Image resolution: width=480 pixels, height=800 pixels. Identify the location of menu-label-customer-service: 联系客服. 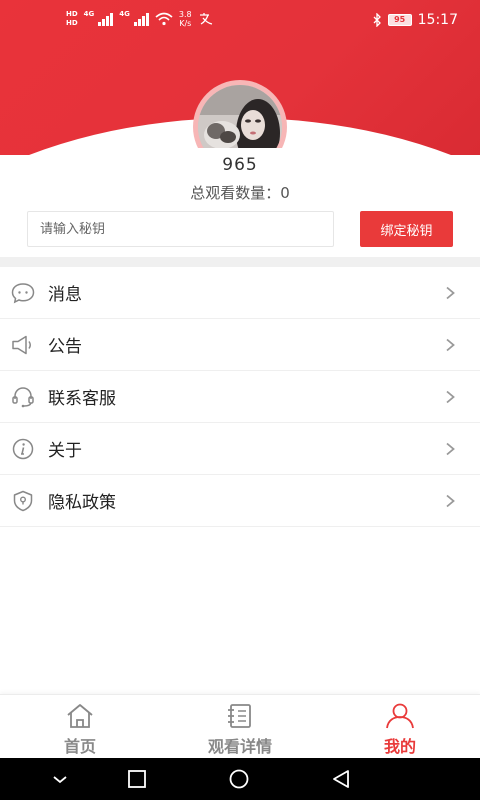
(82, 399).